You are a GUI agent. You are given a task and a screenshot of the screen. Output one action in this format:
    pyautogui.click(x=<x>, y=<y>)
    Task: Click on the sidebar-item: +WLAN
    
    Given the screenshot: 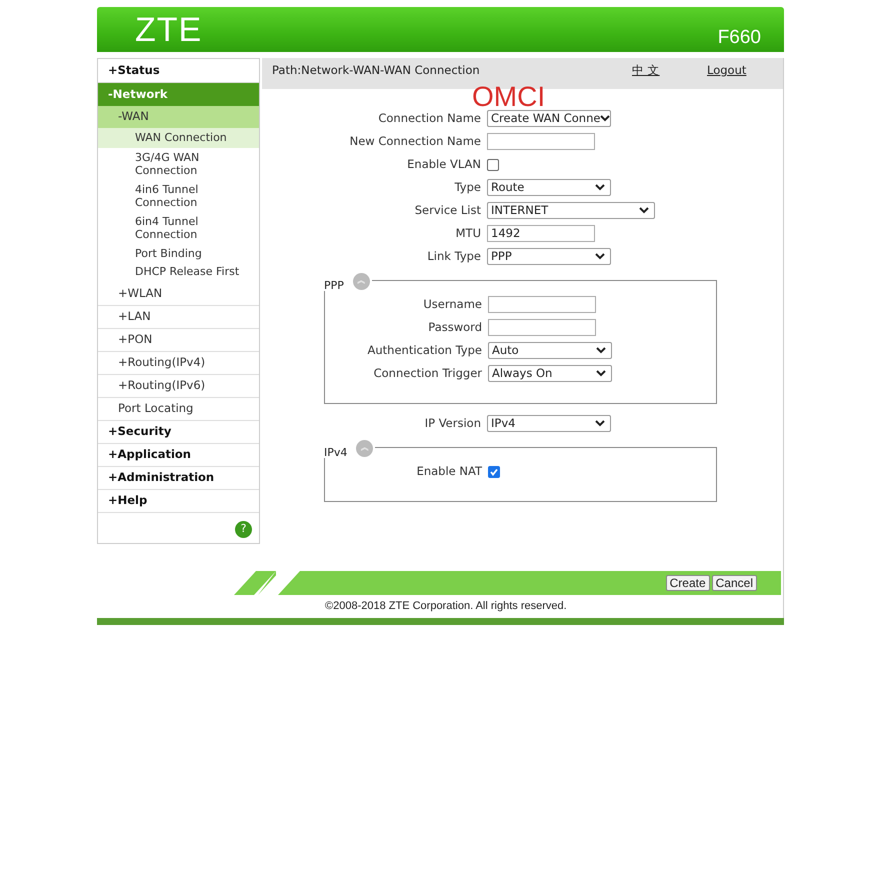 What is the action you would take?
    pyautogui.click(x=178, y=294)
    